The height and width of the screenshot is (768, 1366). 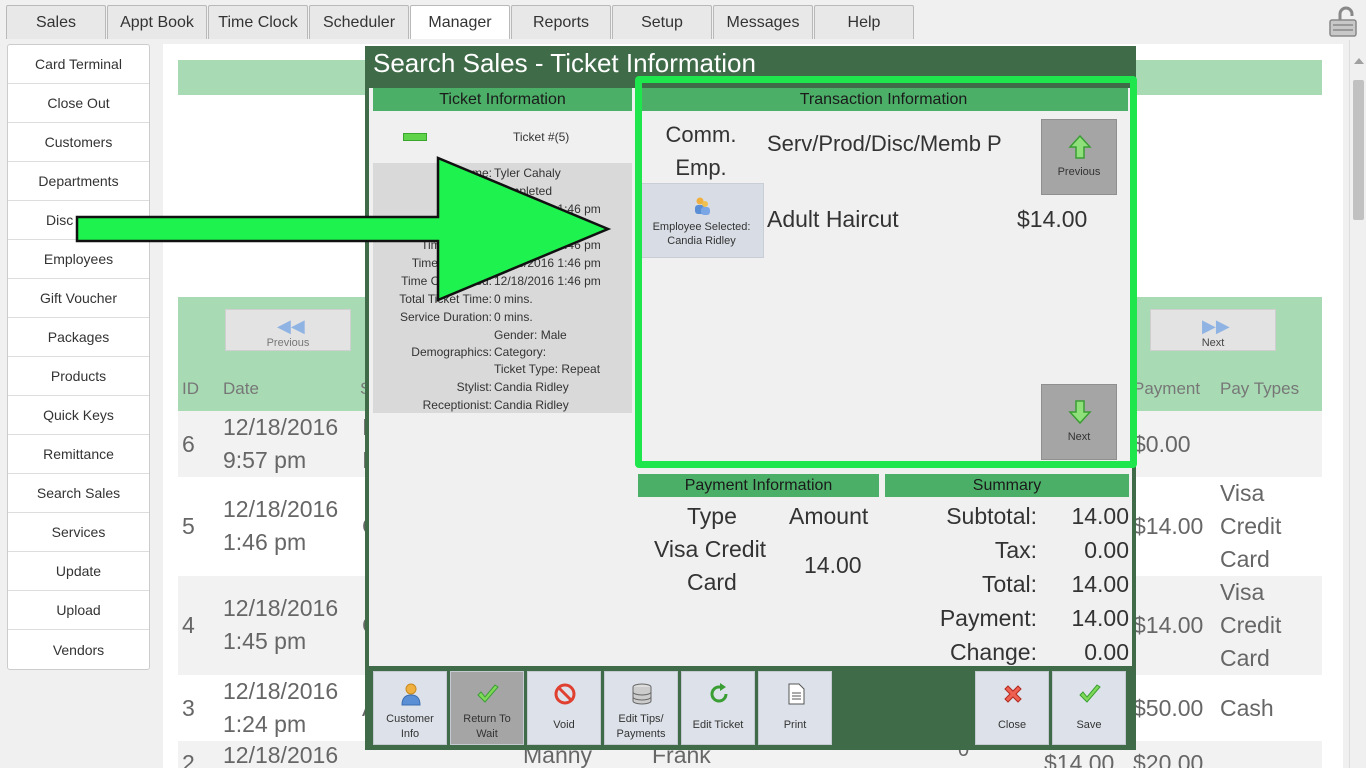 I want to click on sidebar-item-discounts: Disc, so click(x=78, y=220).